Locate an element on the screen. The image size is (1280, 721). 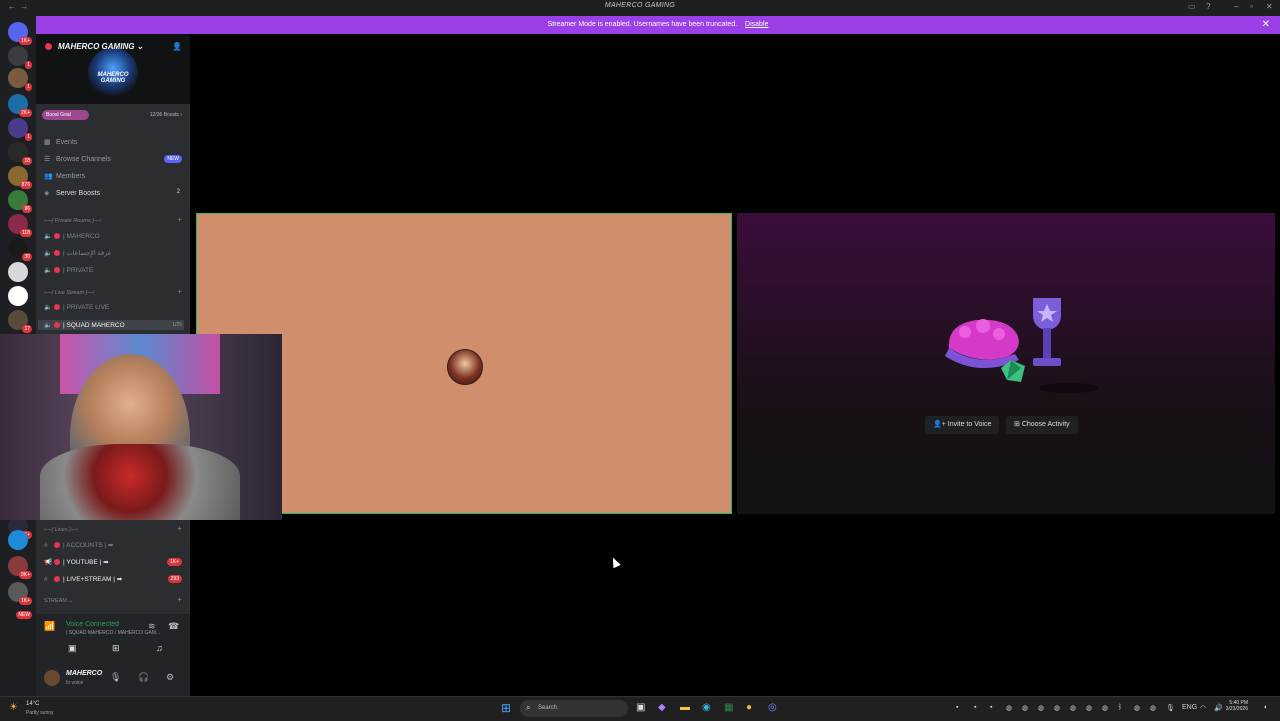
close-window-icon: ✕ is located at coordinates (1269, 6).